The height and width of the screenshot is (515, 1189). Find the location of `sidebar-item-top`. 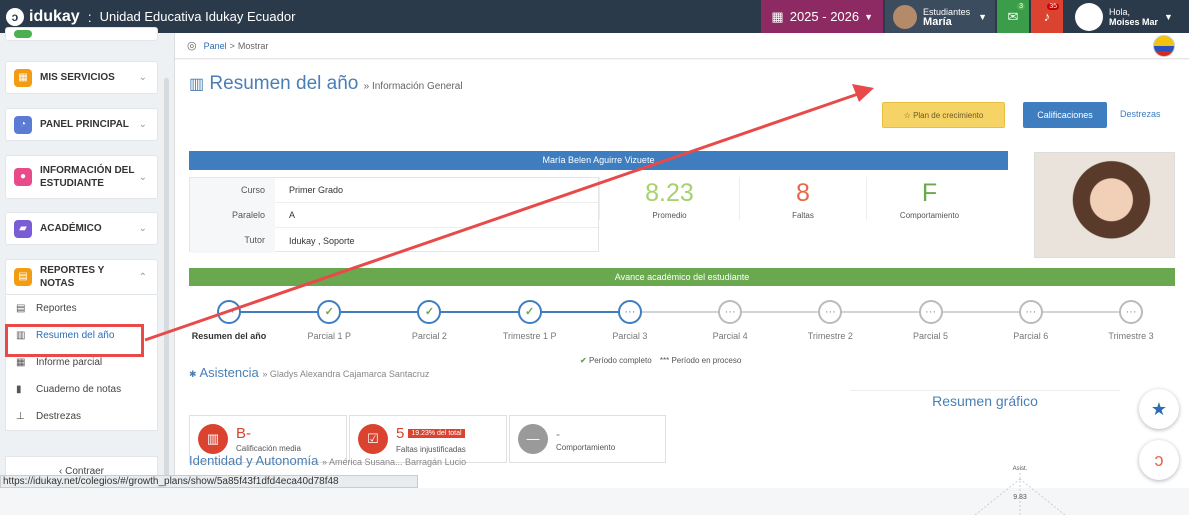

sidebar-item-top is located at coordinates (81, 34).